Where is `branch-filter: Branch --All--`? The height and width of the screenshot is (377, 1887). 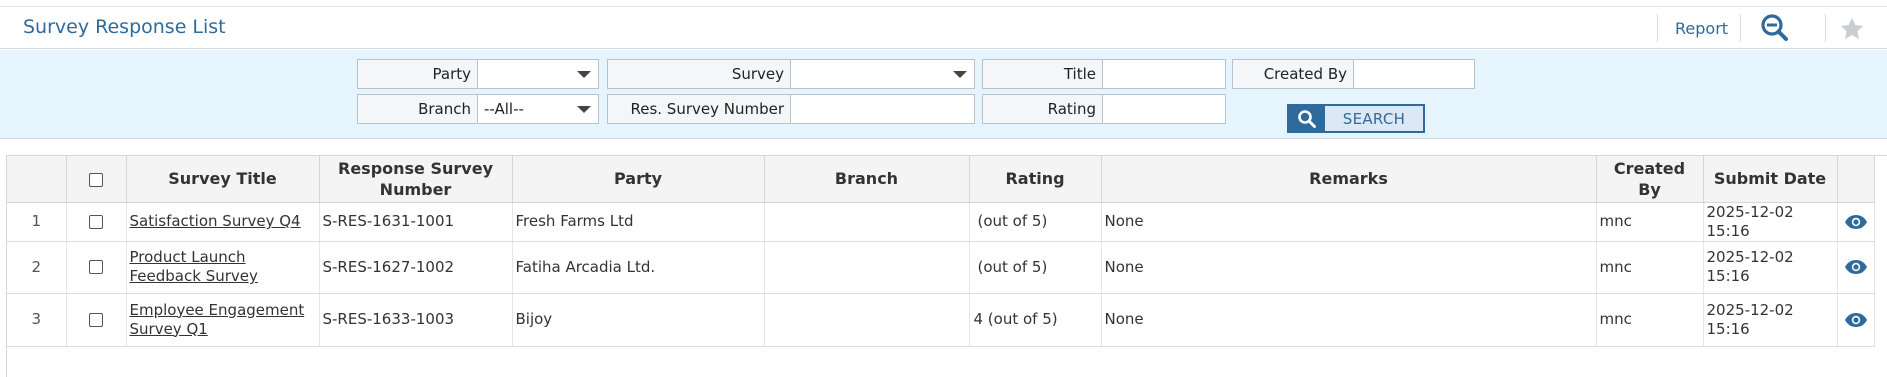 branch-filter: Branch --All-- is located at coordinates (478, 109).